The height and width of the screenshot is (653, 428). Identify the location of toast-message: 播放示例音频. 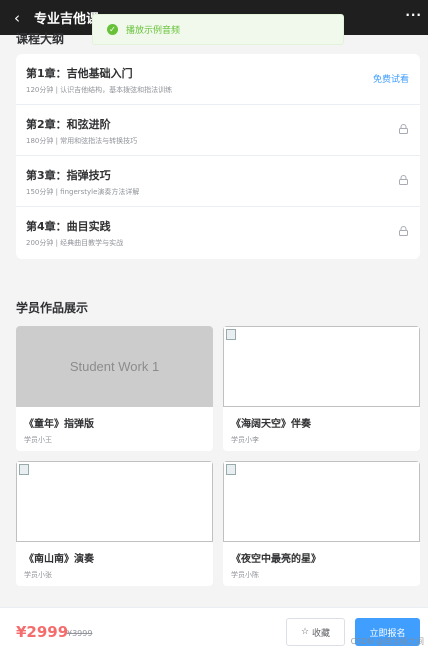
(153, 31).